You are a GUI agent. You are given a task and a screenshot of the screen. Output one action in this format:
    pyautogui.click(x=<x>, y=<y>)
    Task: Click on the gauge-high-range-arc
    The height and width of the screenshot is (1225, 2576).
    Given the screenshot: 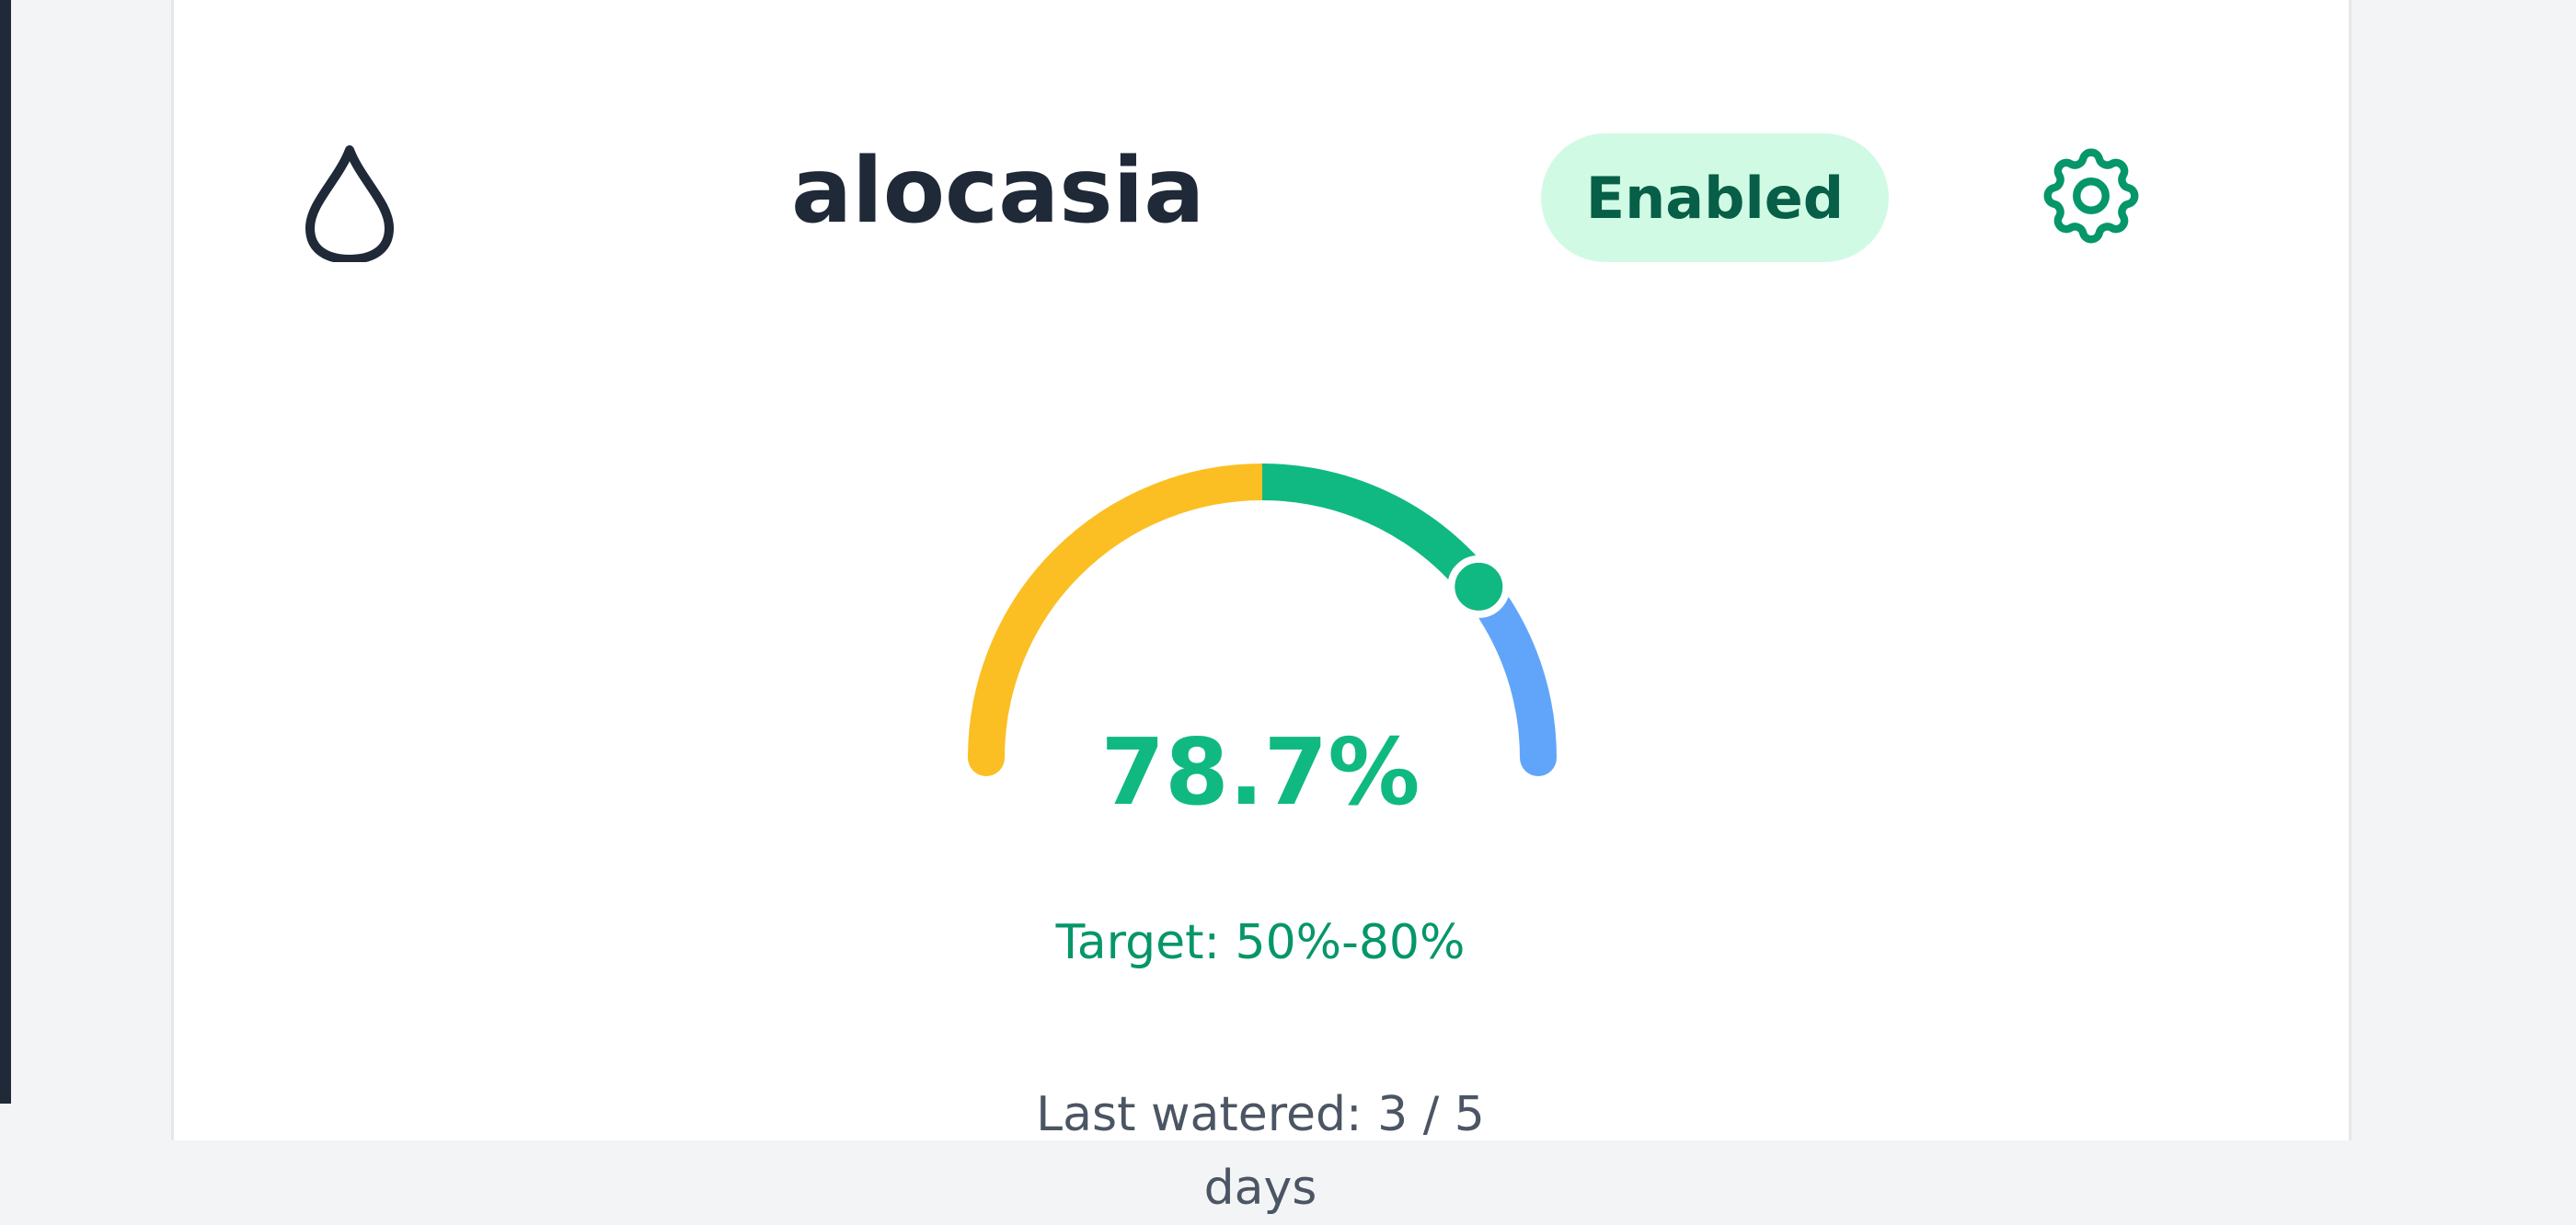 What is the action you would take?
    pyautogui.click(x=1517, y=683)
    